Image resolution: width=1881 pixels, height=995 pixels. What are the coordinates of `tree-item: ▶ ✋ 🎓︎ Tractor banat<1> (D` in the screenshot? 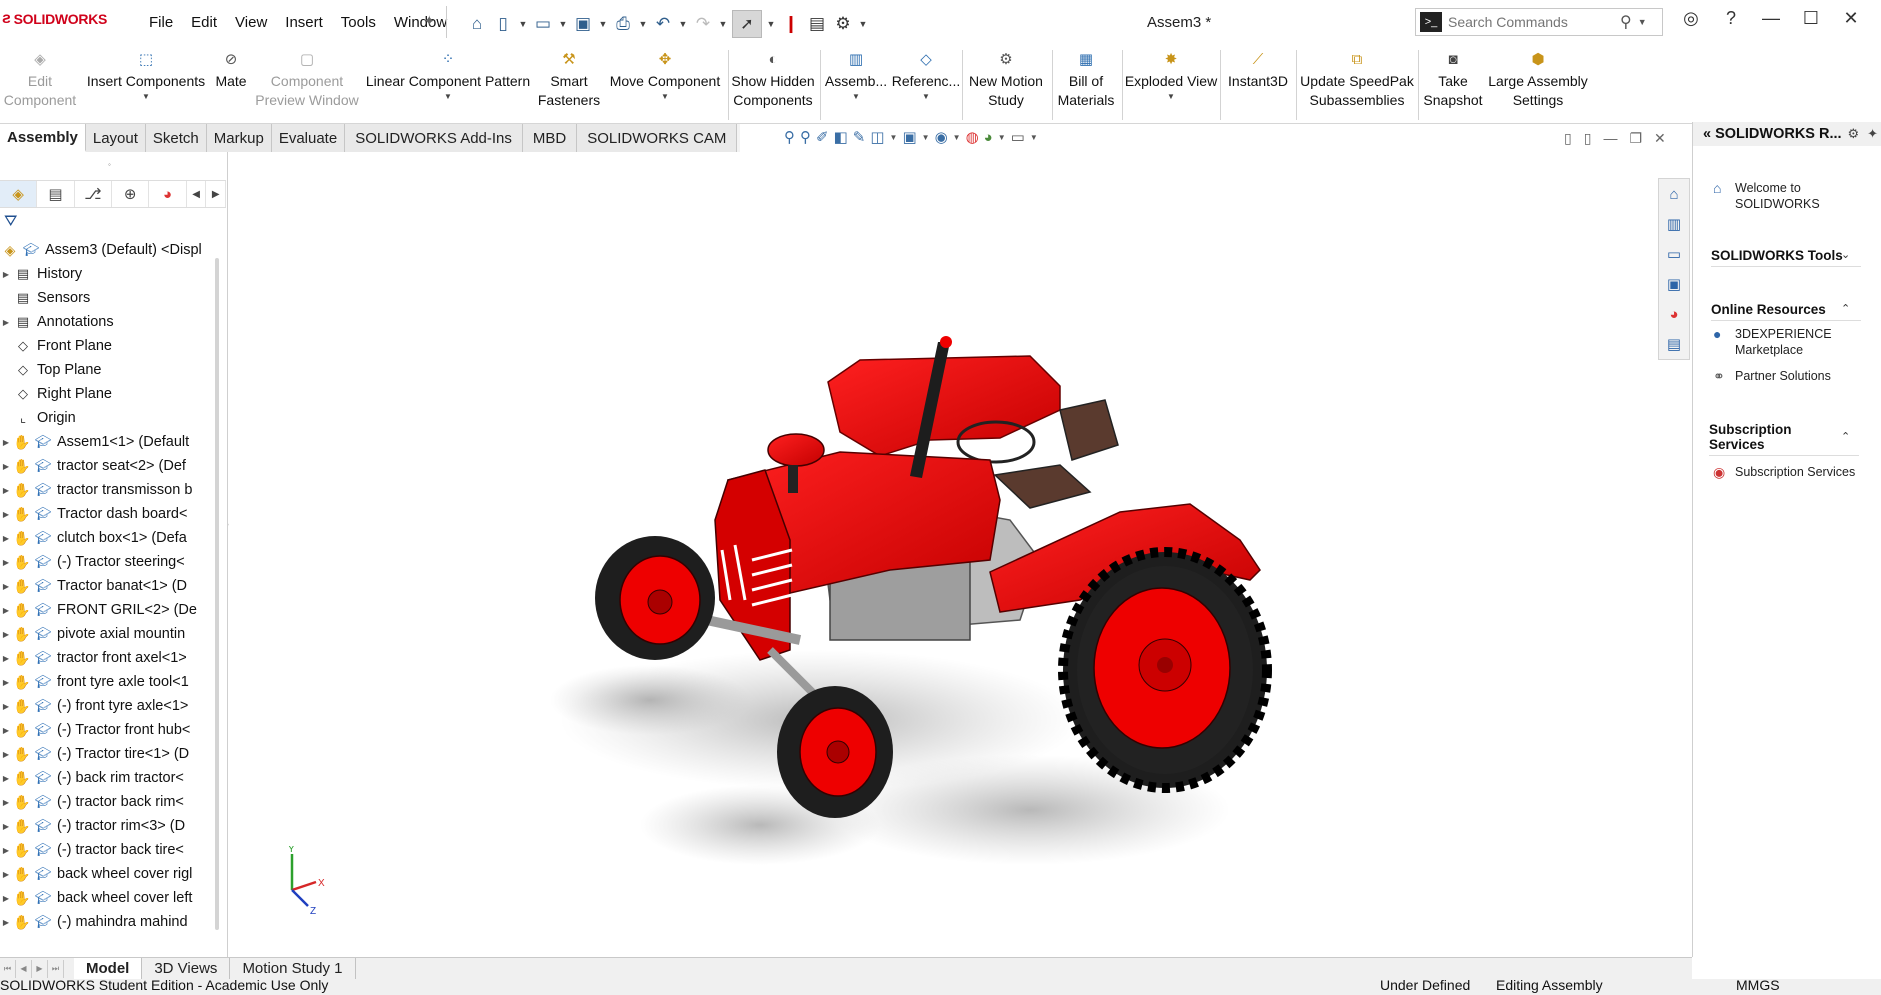 It's located at (107, 586).